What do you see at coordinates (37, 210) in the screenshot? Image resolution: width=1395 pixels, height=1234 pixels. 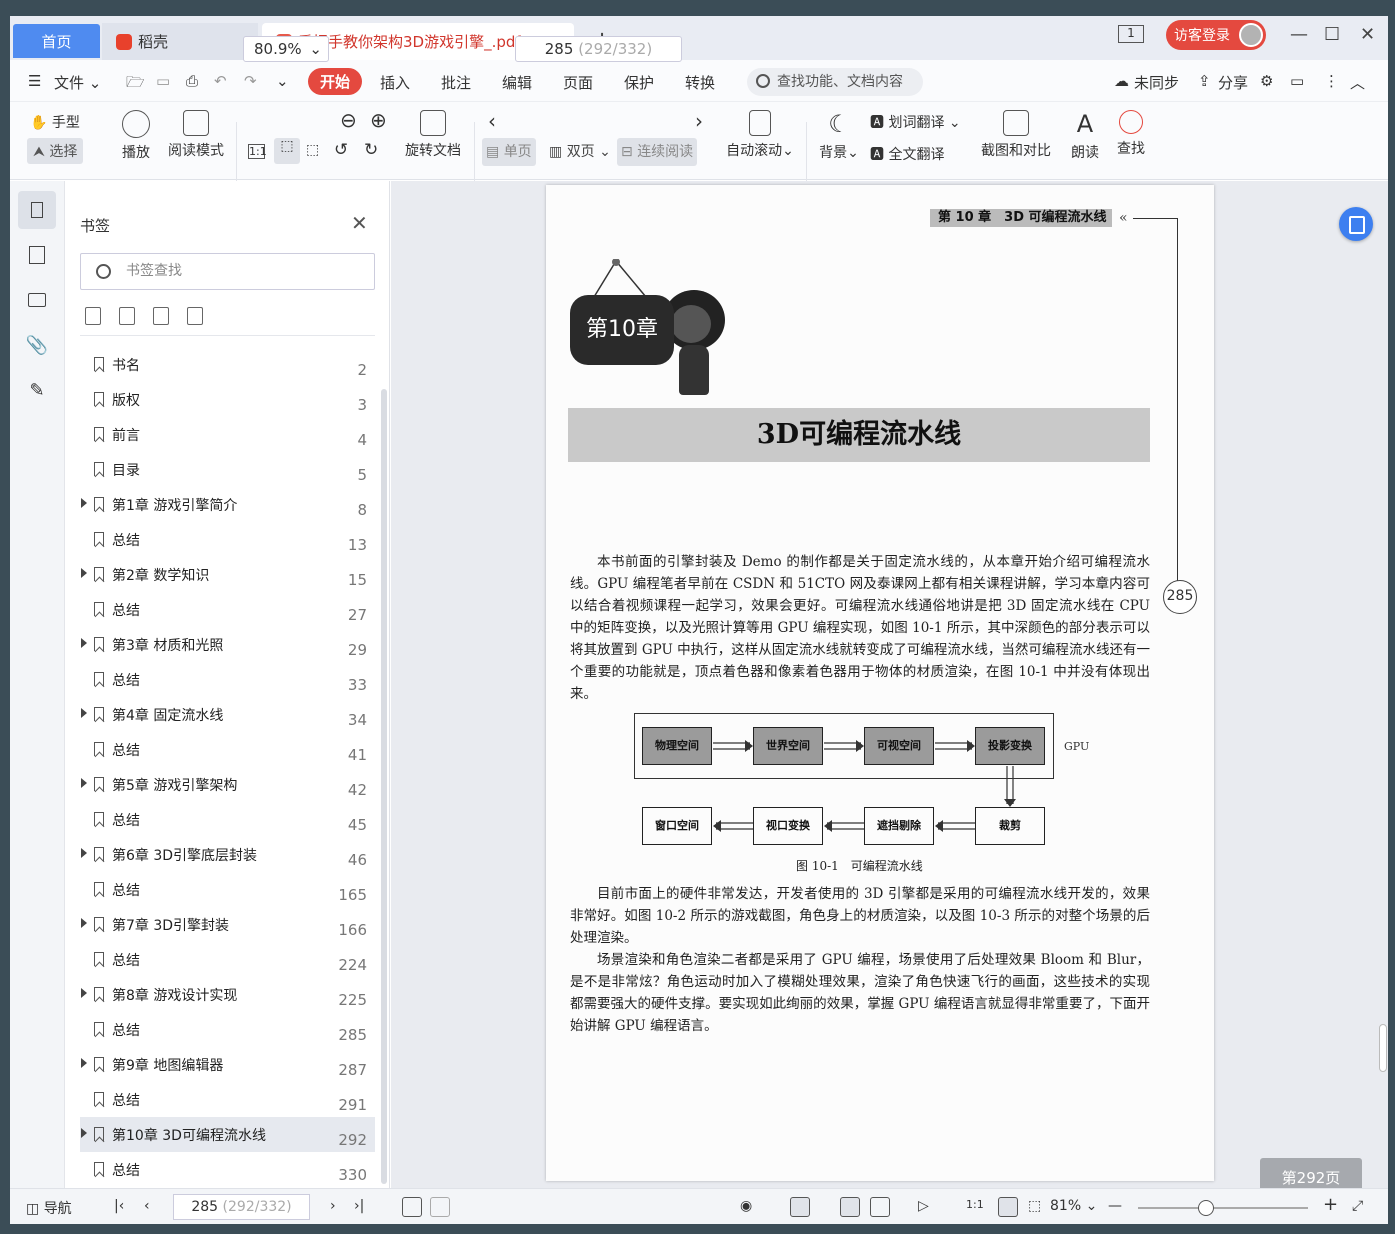 I see `bookmark-icon` at bounding box center [37, 210].